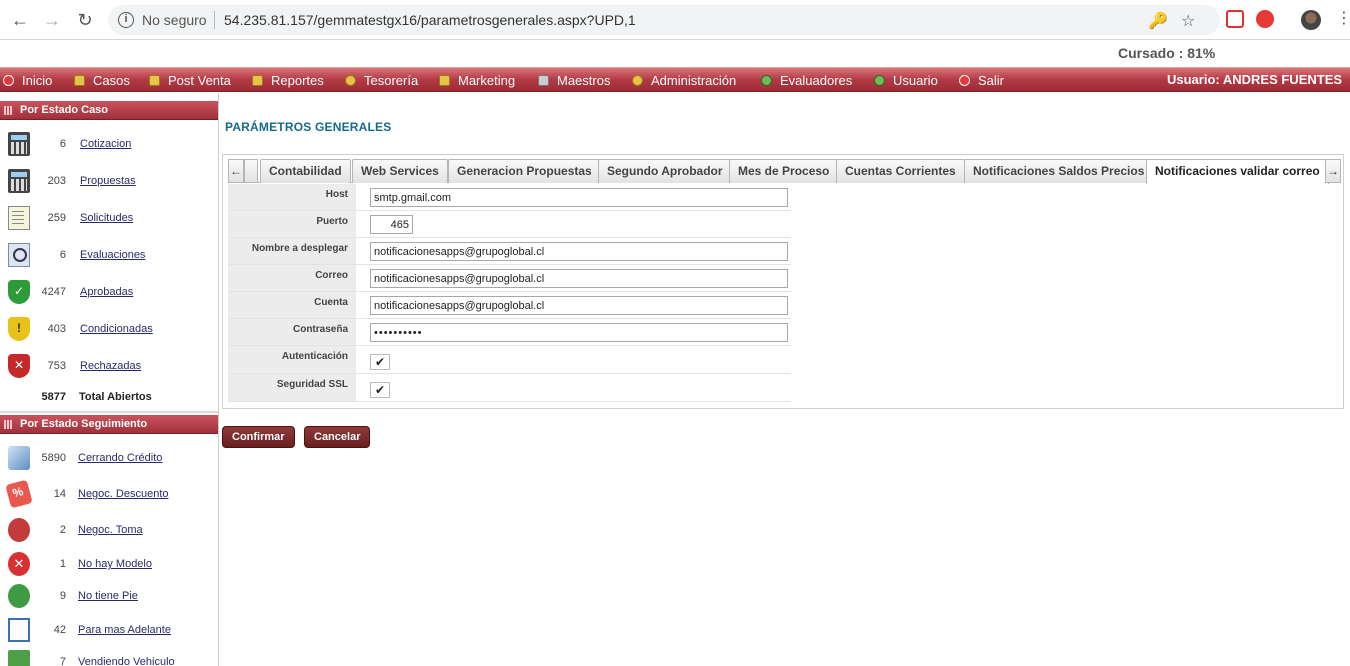 This screenshot has width=1350, height=666. What do you see at coordinates (1059, 171) in the screenshot?
I see `tab-notificaciones-saldos-precios: Notificaciones Saldos Precios` at bounding box center [1059, 171].